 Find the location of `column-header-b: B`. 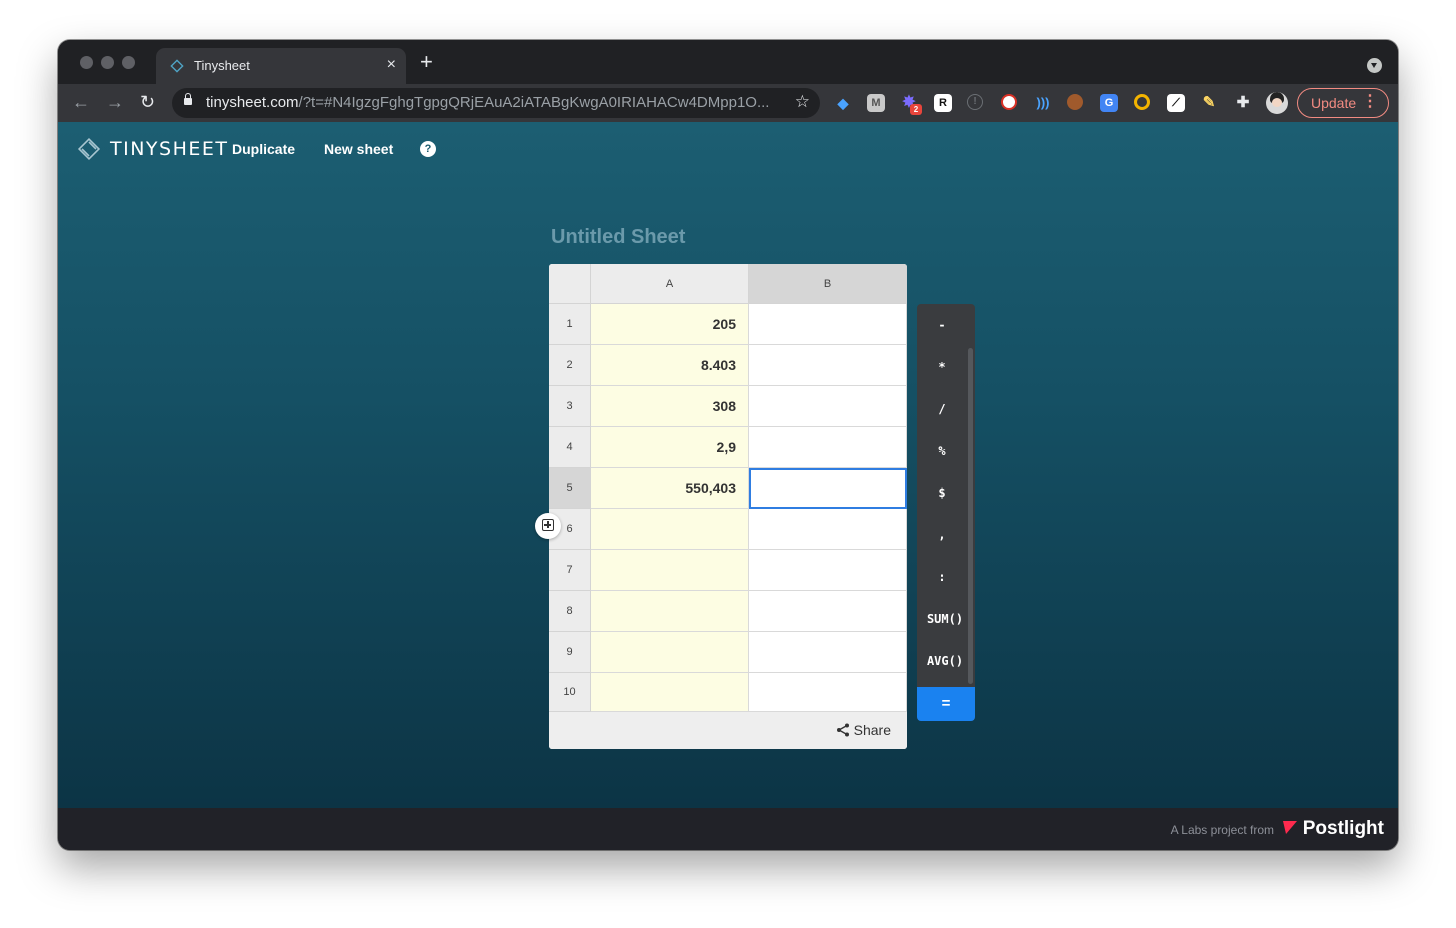

column-header-b: B is located at coordinates (828, 284).